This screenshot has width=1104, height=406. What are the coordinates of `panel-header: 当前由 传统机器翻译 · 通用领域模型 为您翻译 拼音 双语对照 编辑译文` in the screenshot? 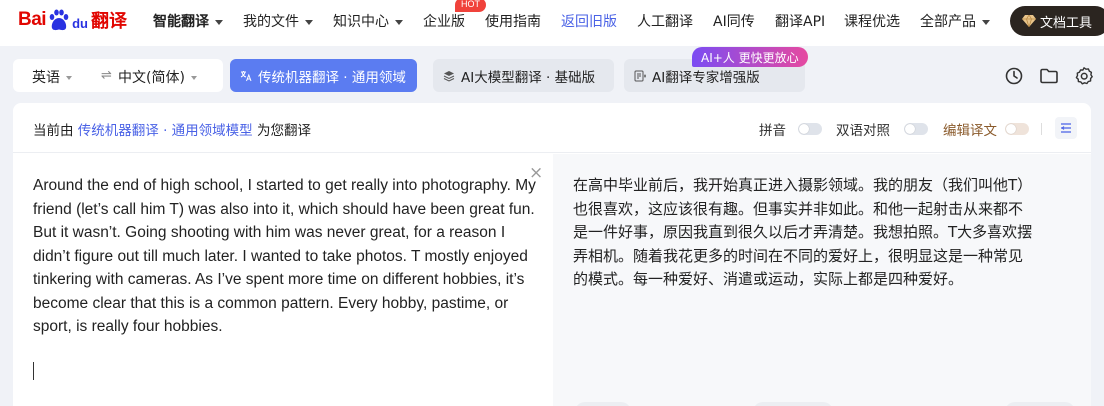 It's located at (552, 128).